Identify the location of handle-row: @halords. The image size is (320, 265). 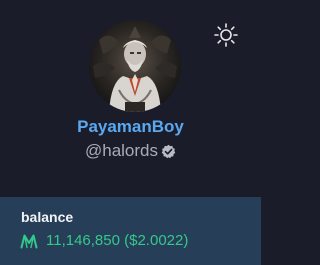
(130, 151).